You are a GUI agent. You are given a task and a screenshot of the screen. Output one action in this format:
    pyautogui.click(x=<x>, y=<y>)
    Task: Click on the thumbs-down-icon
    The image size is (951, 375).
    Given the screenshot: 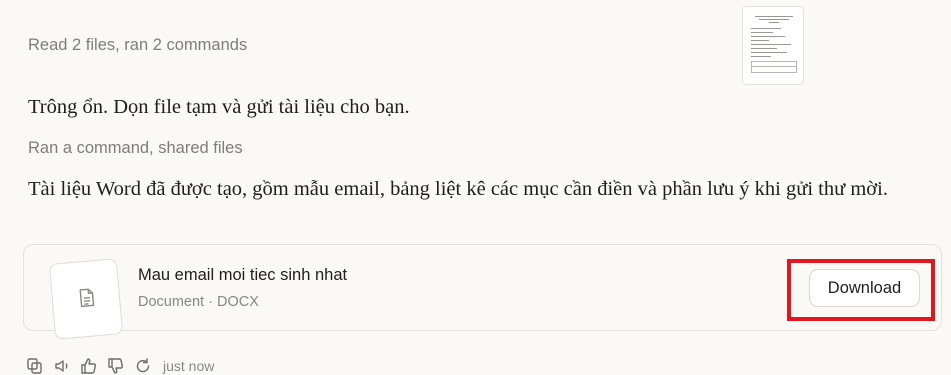 What is the action you would take?
    pyautogui.click(x=116, y=366)
    